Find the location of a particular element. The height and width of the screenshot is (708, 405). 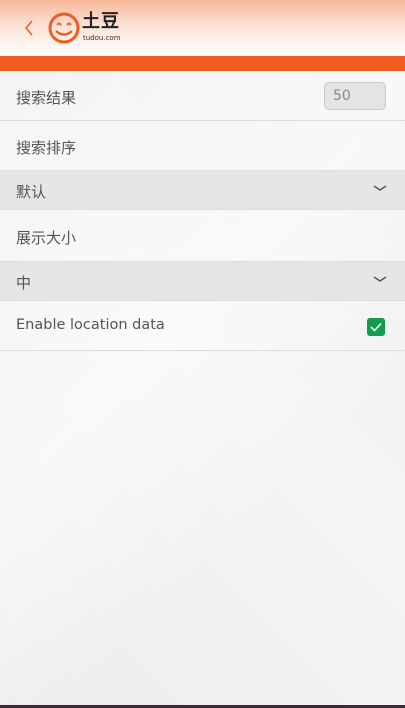

search-sort-row: 搜索排序 is located at coordinates (202, 146).